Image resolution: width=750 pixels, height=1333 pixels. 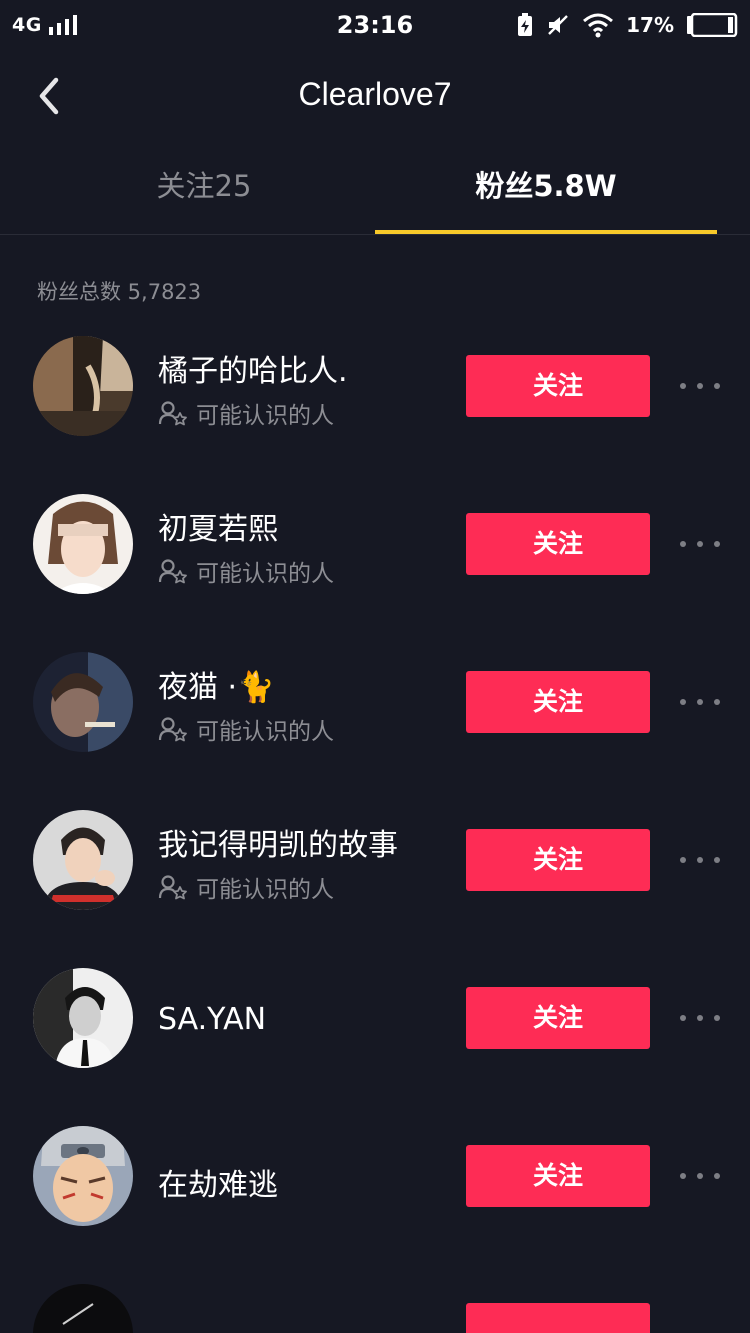 What do you see at coordinates (650, 25) in the screenshot?
I see `battery-percent: 17%` at bounding box center [650, 25].